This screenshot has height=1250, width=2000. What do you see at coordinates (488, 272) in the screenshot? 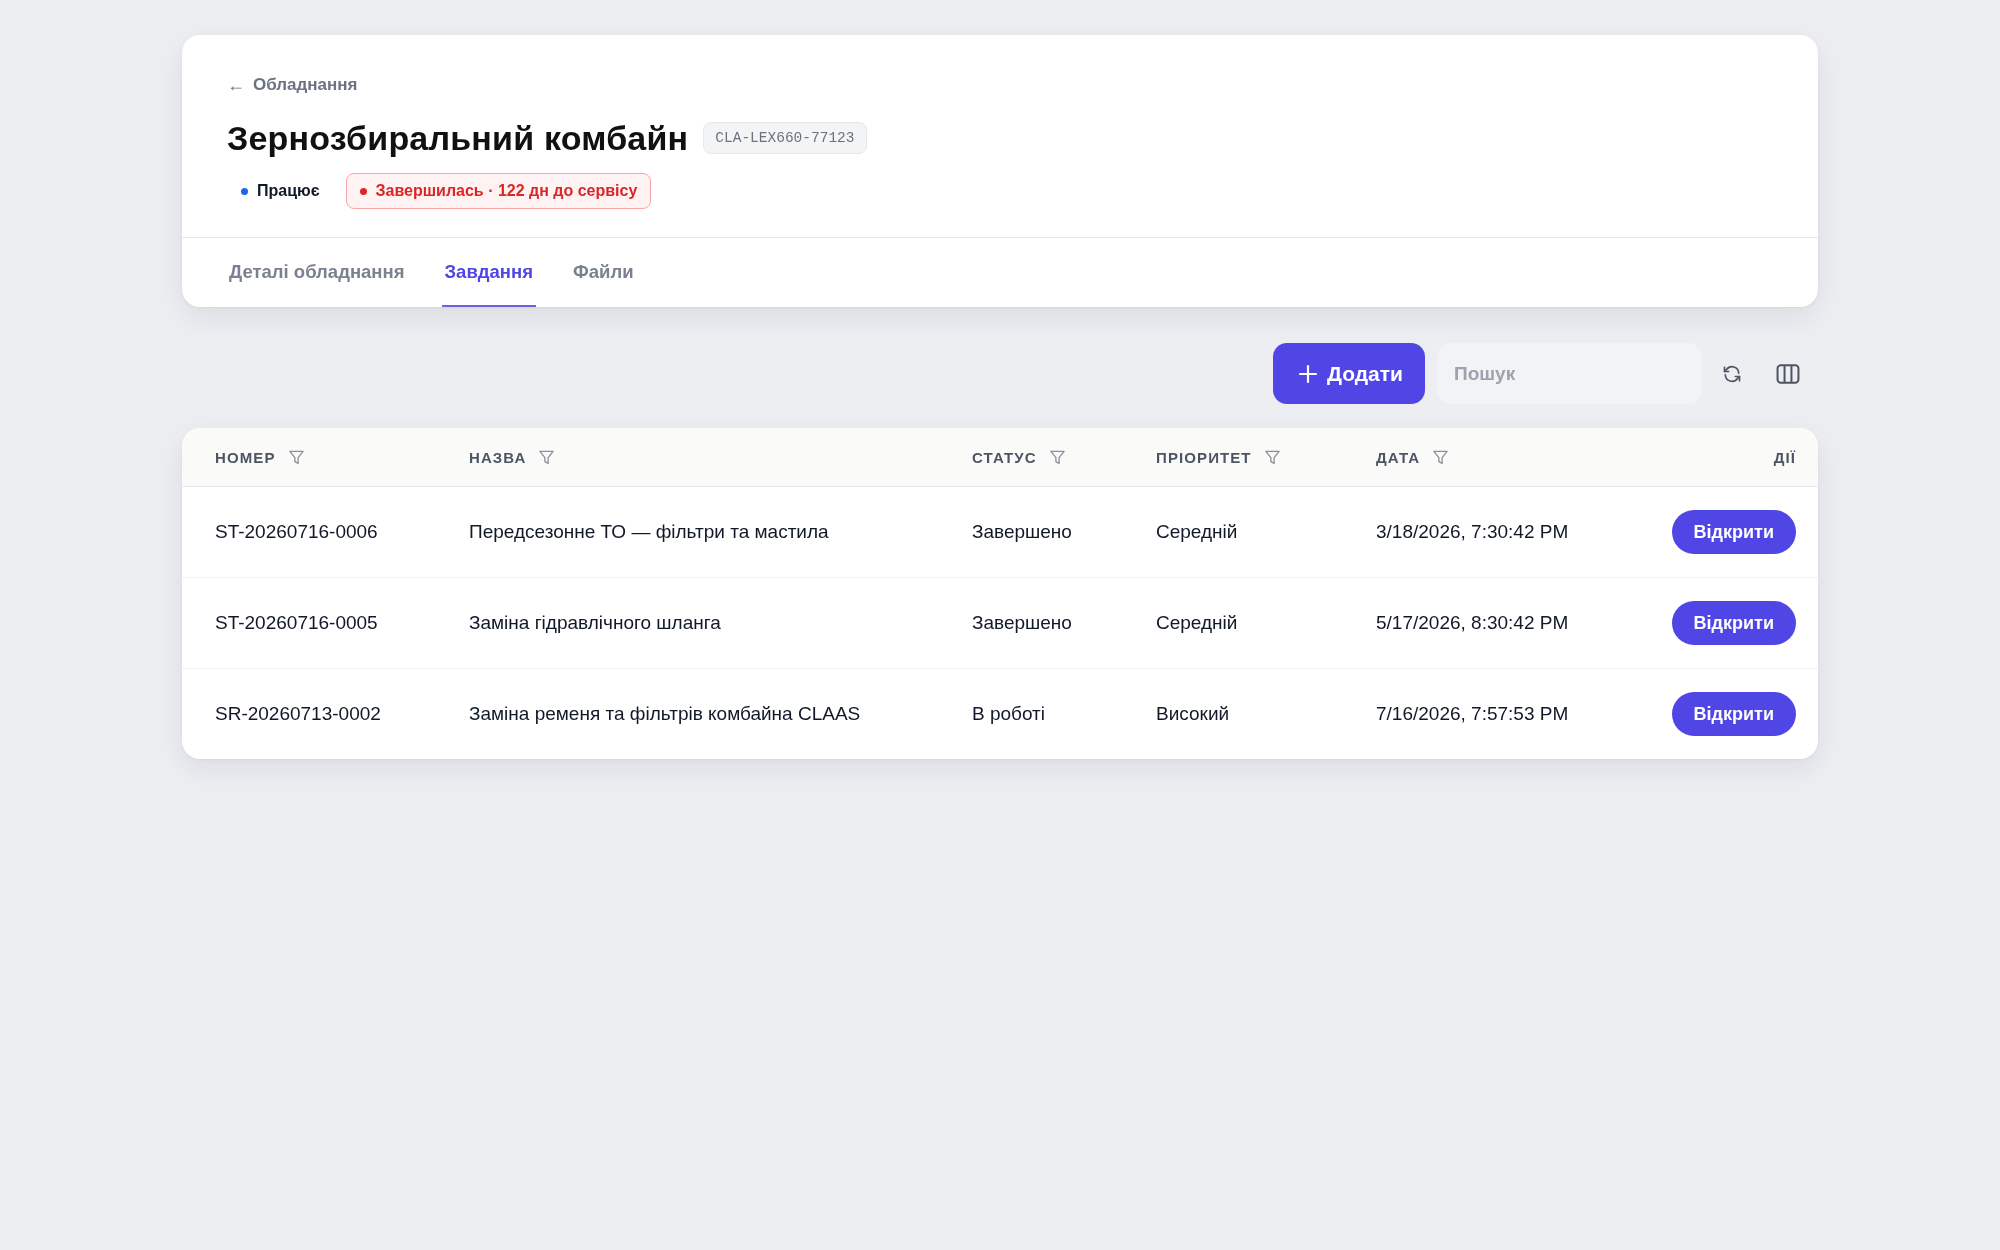
I see `tab: Завдання` at bounding box center [488, 272].